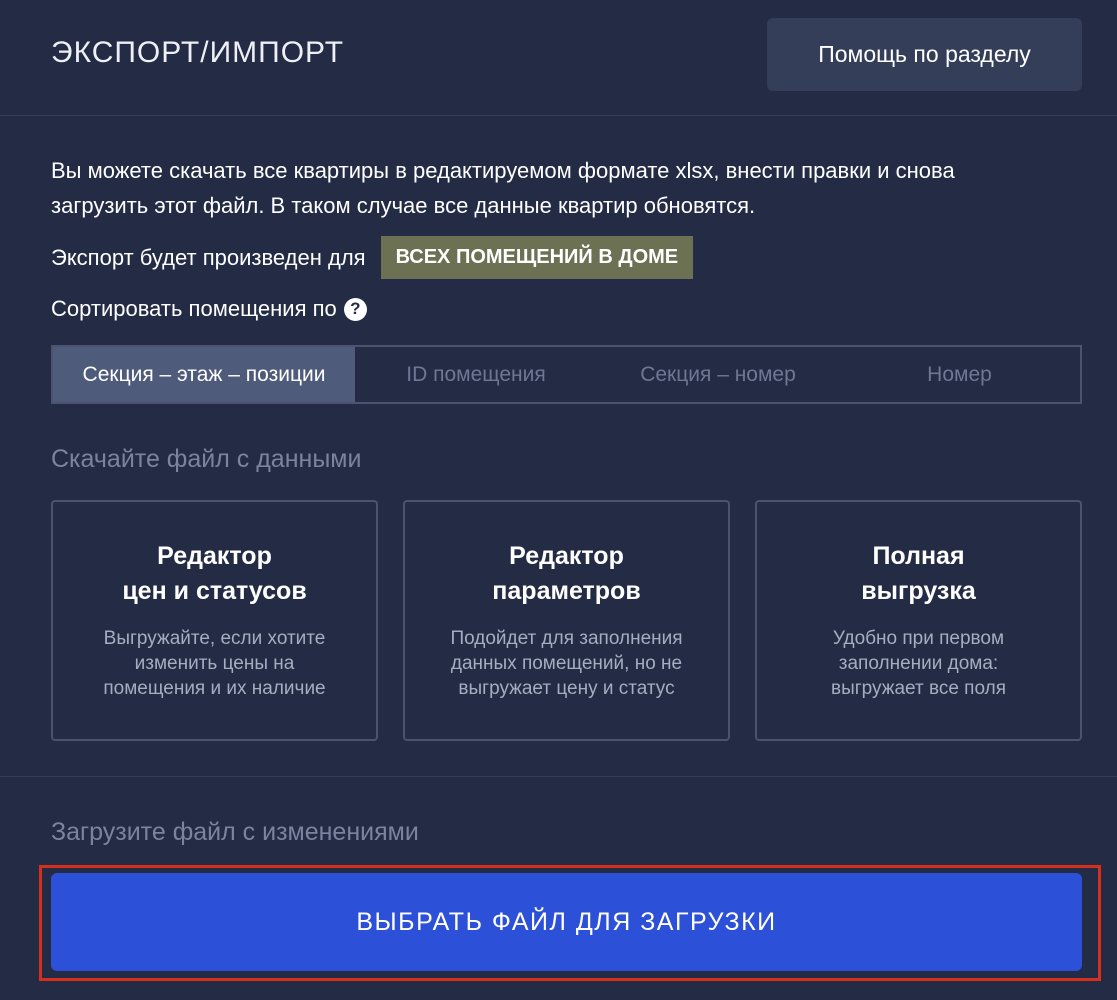  I want to click on download-heading: Скачайте файл с данными, so click(206, 459).